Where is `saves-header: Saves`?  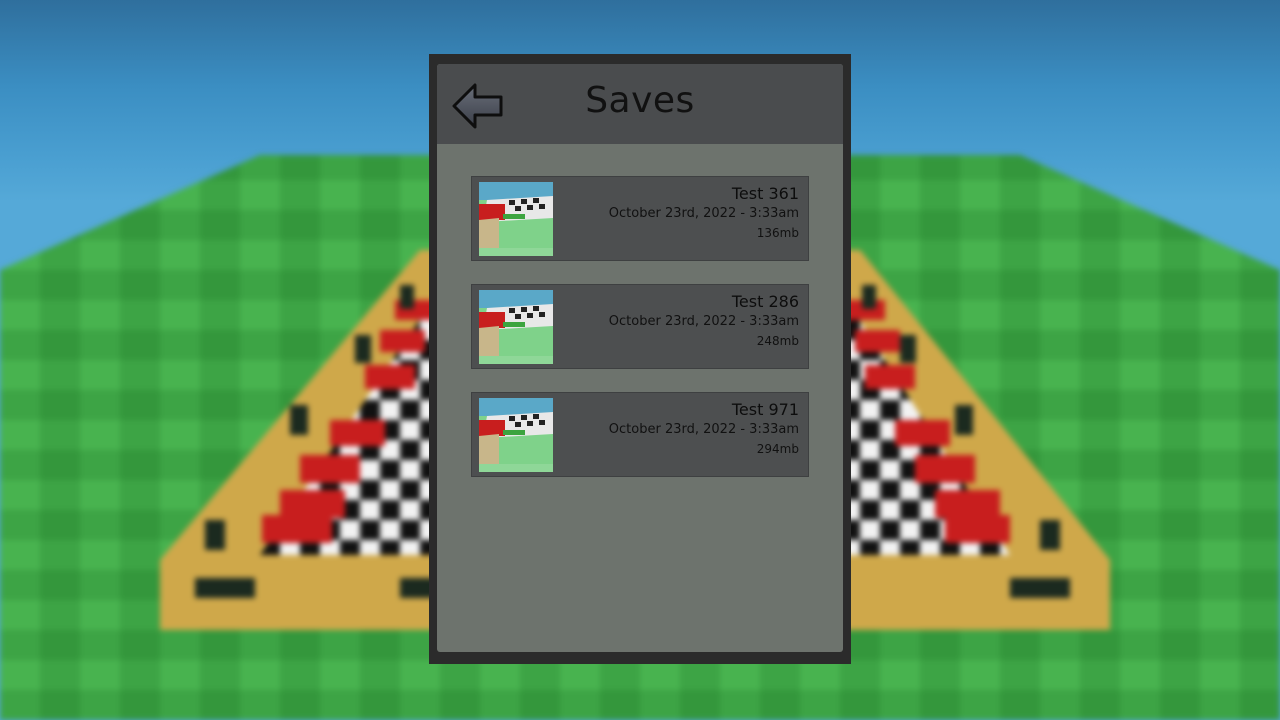 saves-header: Saves is located at coordinates (640, 104).